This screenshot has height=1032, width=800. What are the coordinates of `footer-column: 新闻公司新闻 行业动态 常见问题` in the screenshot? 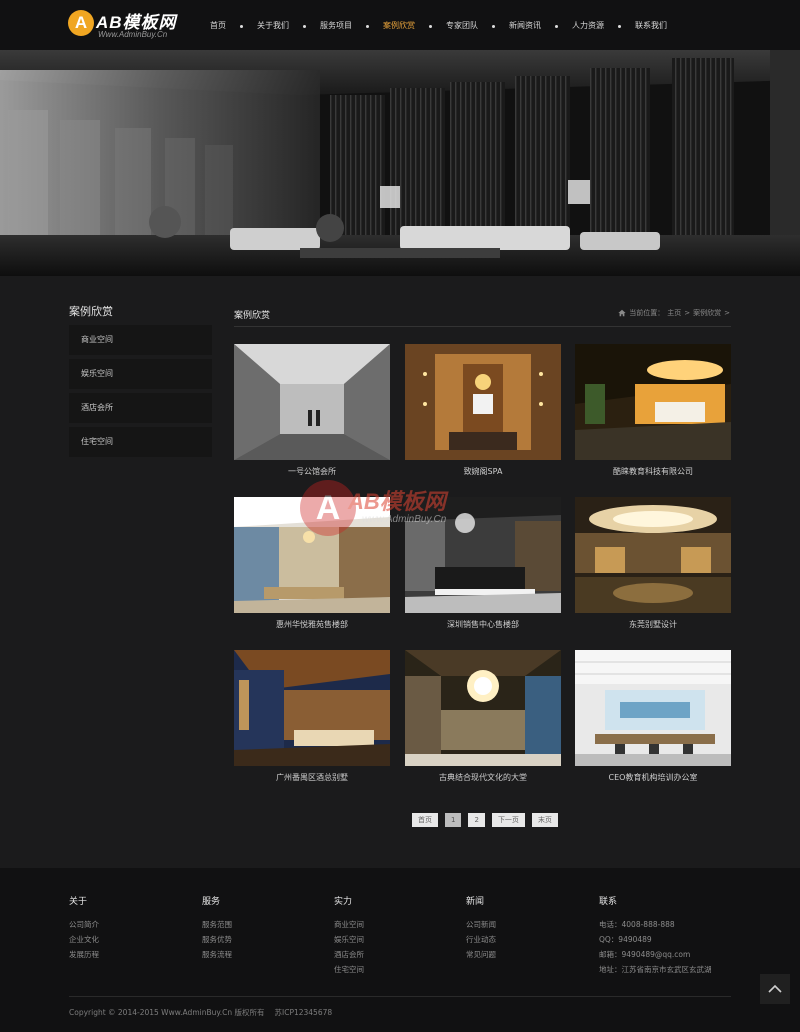 It's located at (481, 928).